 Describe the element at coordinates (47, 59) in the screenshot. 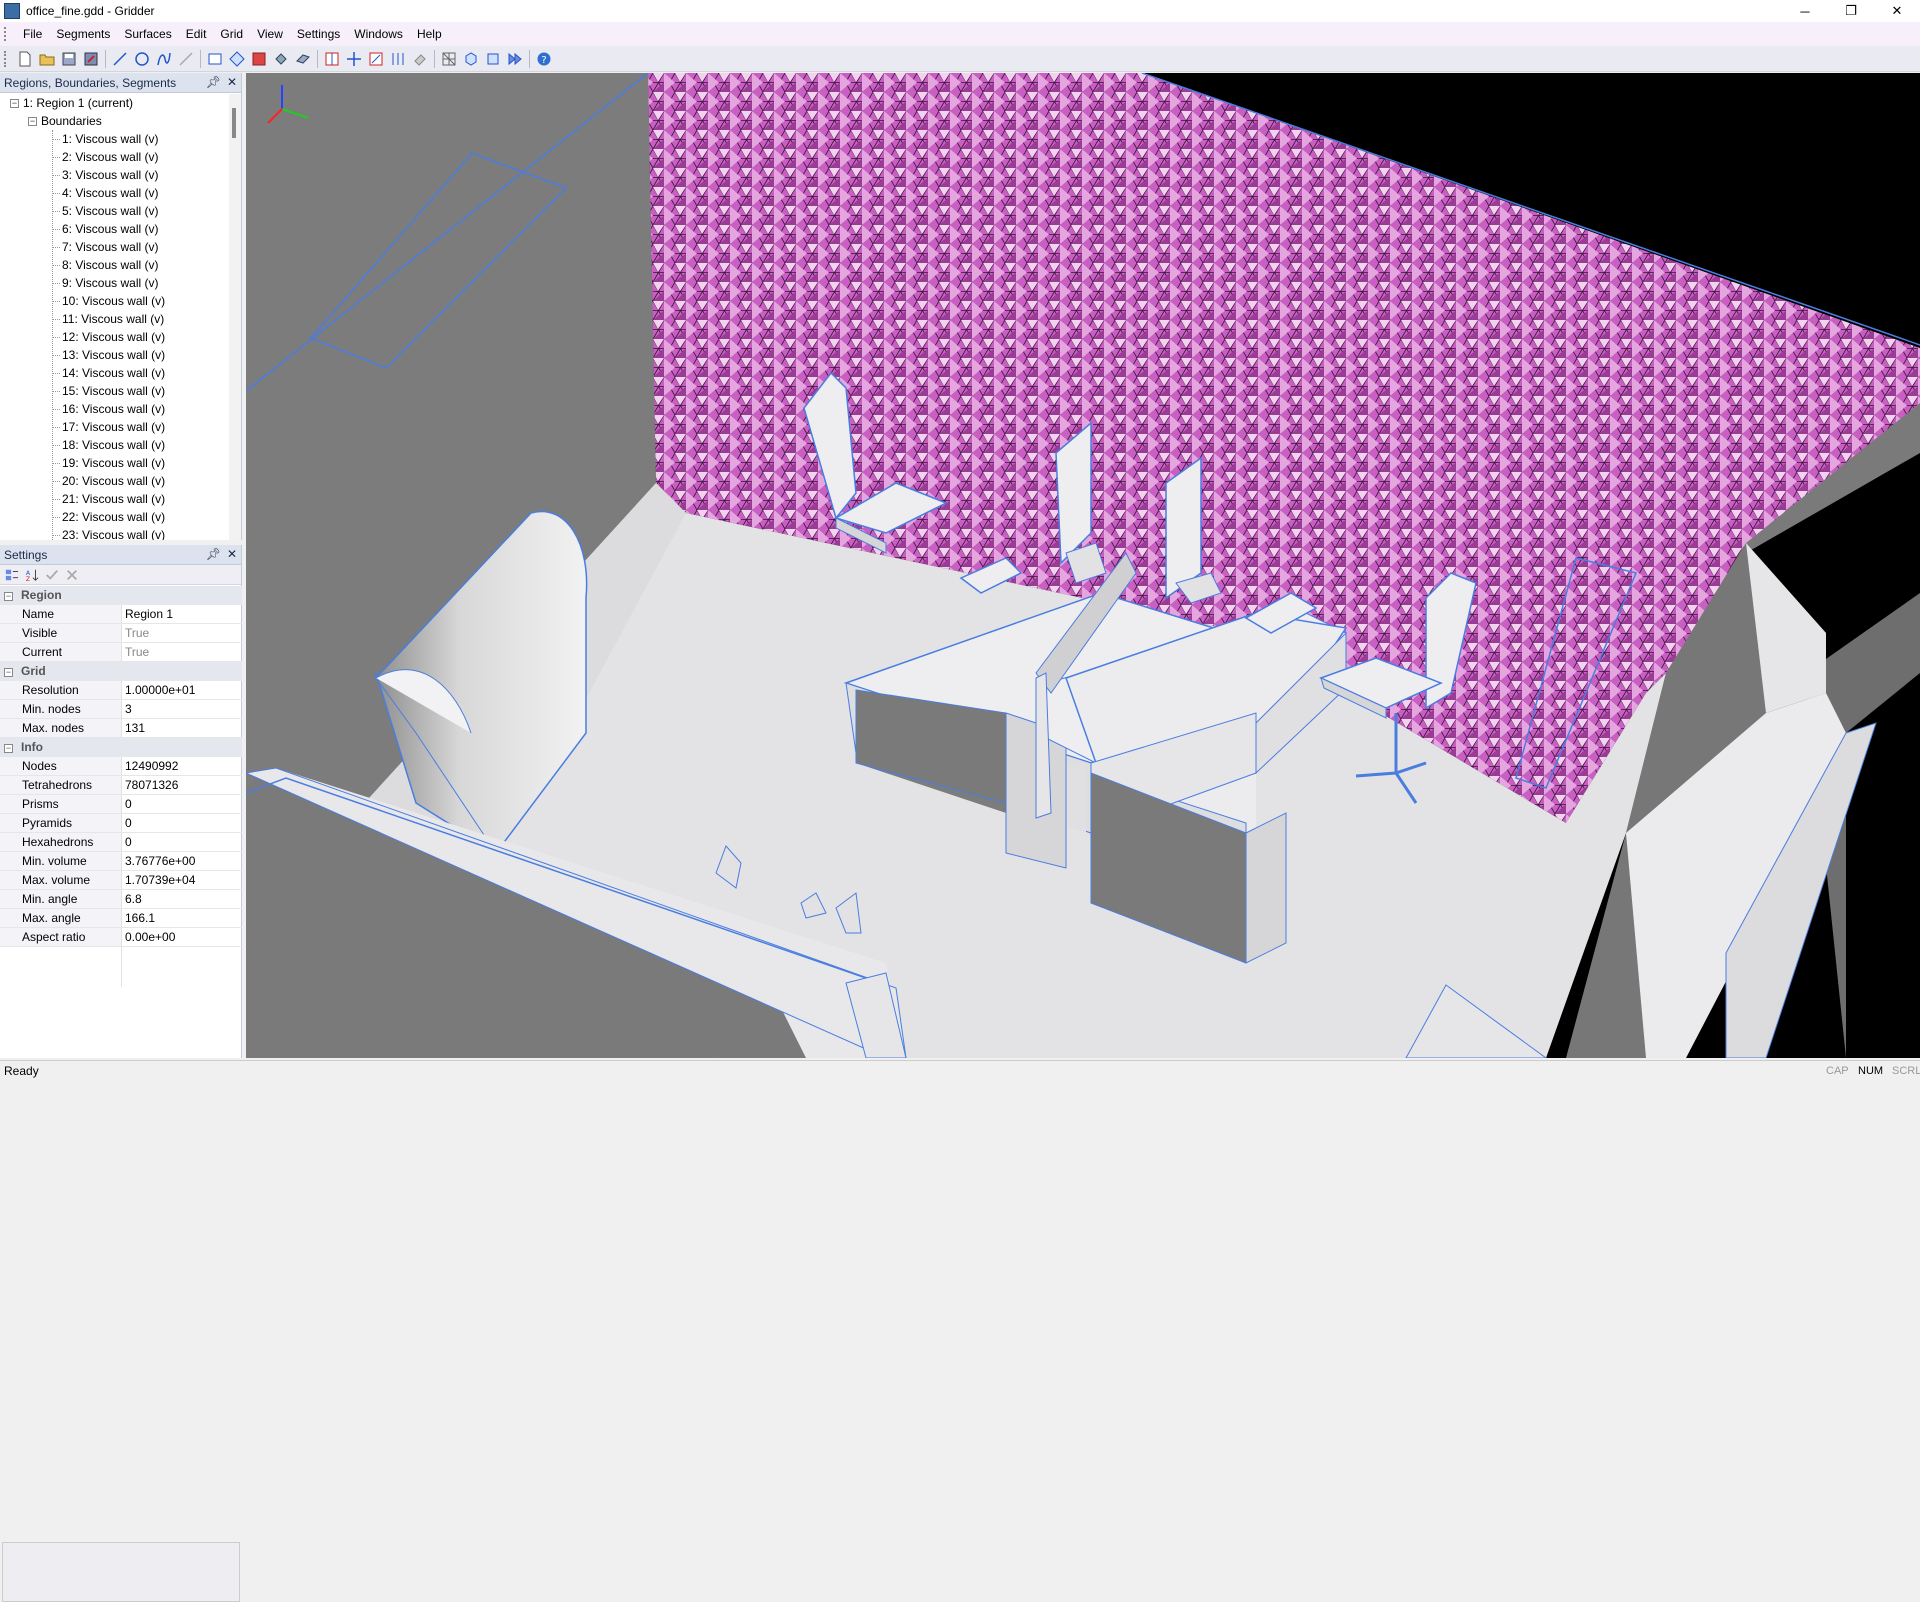

I see `open-icon` at that location.